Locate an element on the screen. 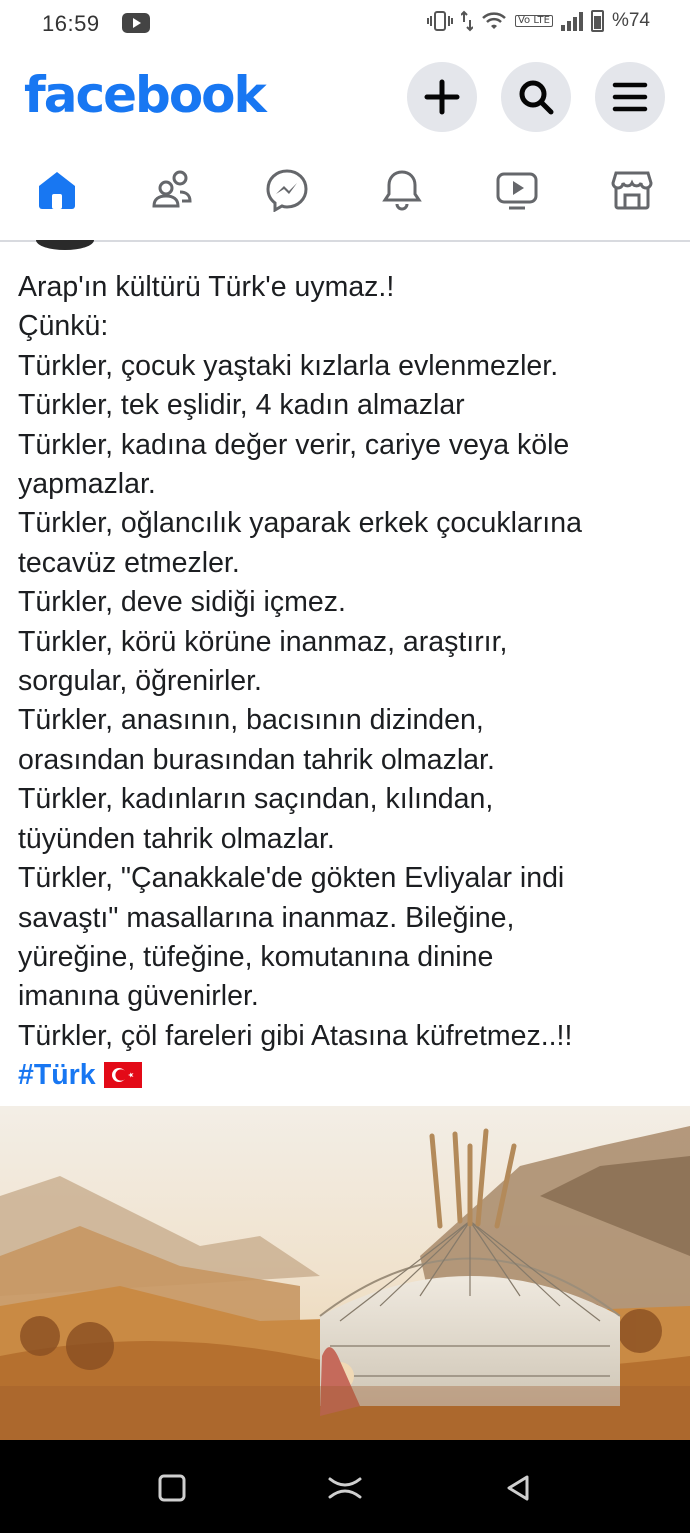 The width and height of the screenshot is (690, 1533). messenger-icon is located at coordinates (287, 190).